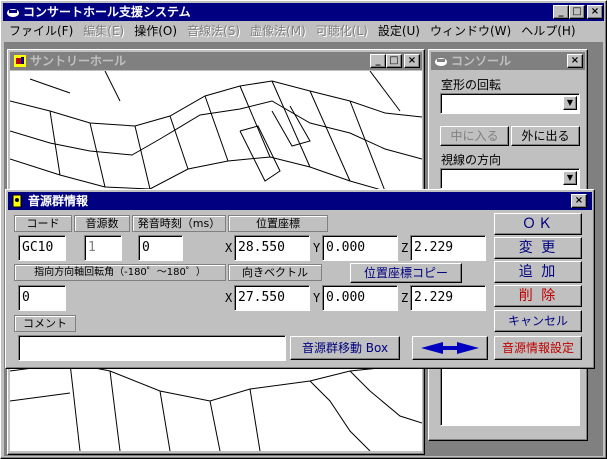 The image size is (607, 459). Describe the element at coordinates (394, 61) in the screenshot. I see `viewport-maximize-button: □` at that location.